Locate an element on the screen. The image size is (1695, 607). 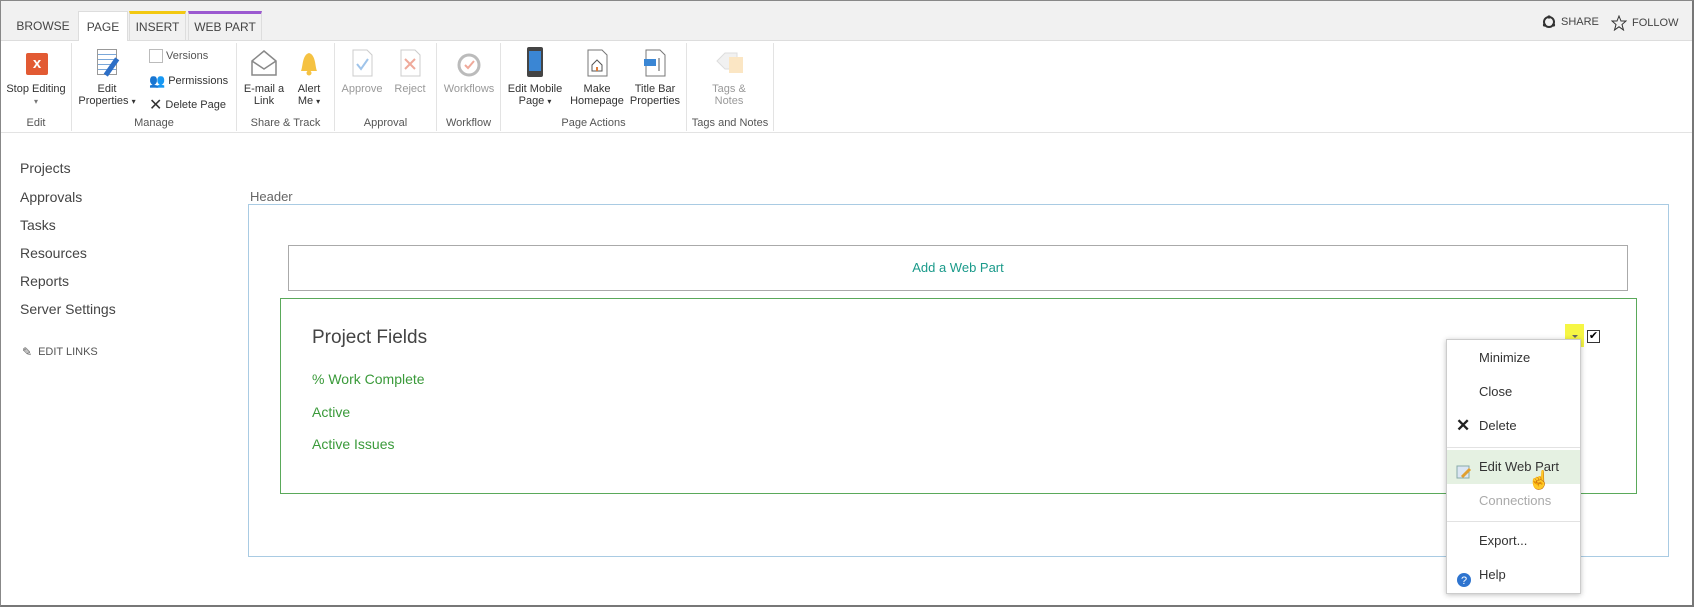
tab-web-part: WEB PART is located at coordinates (225, 26).